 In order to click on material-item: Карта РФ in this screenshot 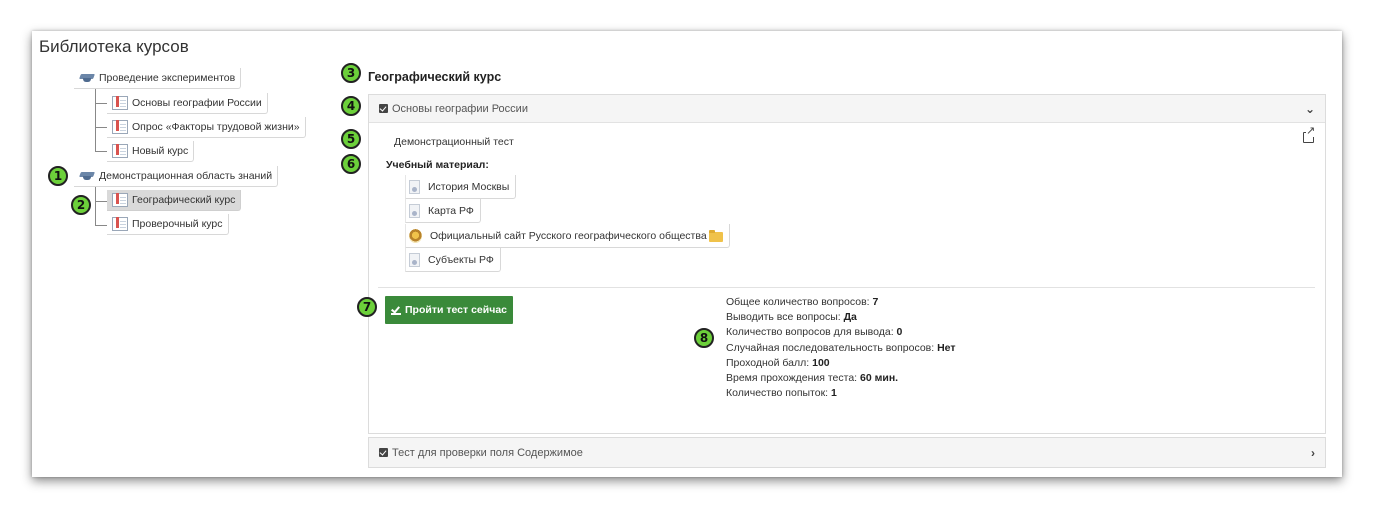, I will do `click(443, 211)`.